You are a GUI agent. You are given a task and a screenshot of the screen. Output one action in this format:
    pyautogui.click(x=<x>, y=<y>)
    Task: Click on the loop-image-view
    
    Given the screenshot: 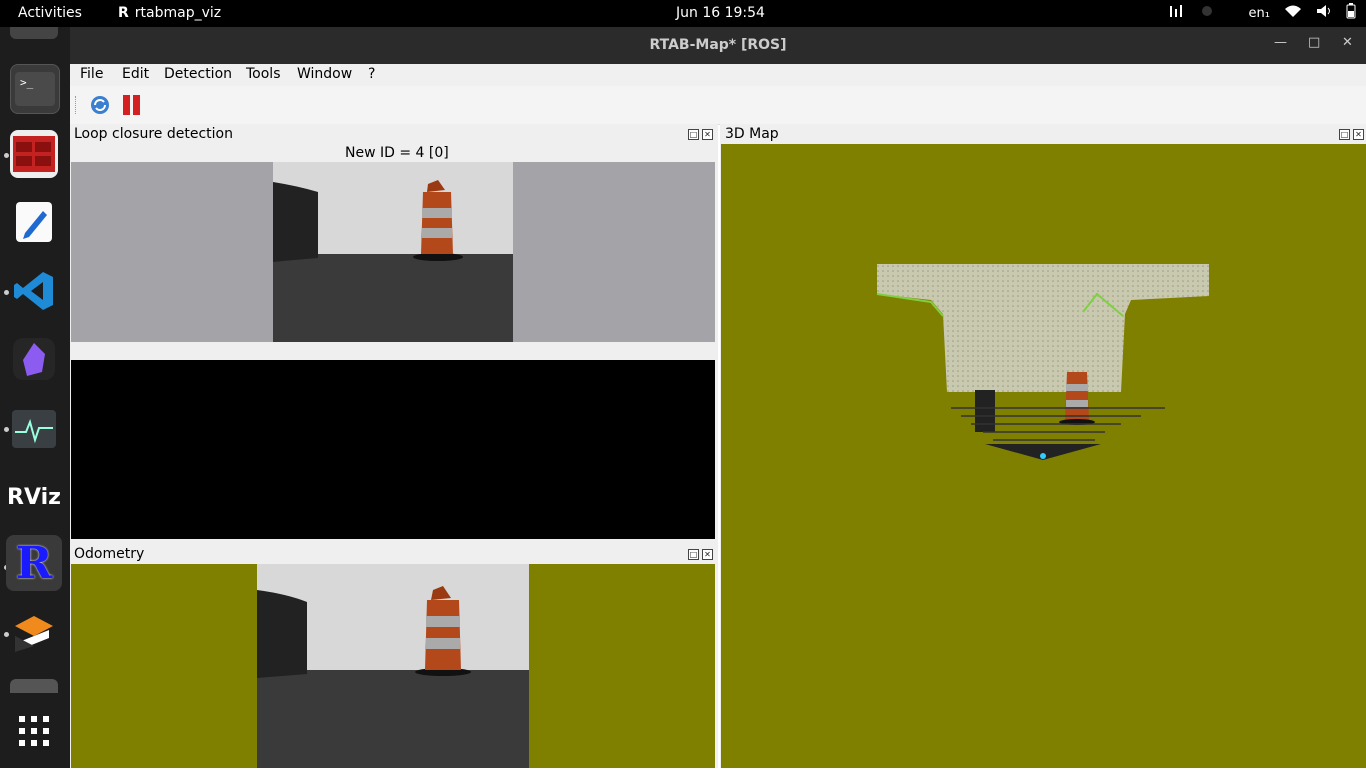 What is the action you would take?
    pyautogui.click(x=393, y=252)
    